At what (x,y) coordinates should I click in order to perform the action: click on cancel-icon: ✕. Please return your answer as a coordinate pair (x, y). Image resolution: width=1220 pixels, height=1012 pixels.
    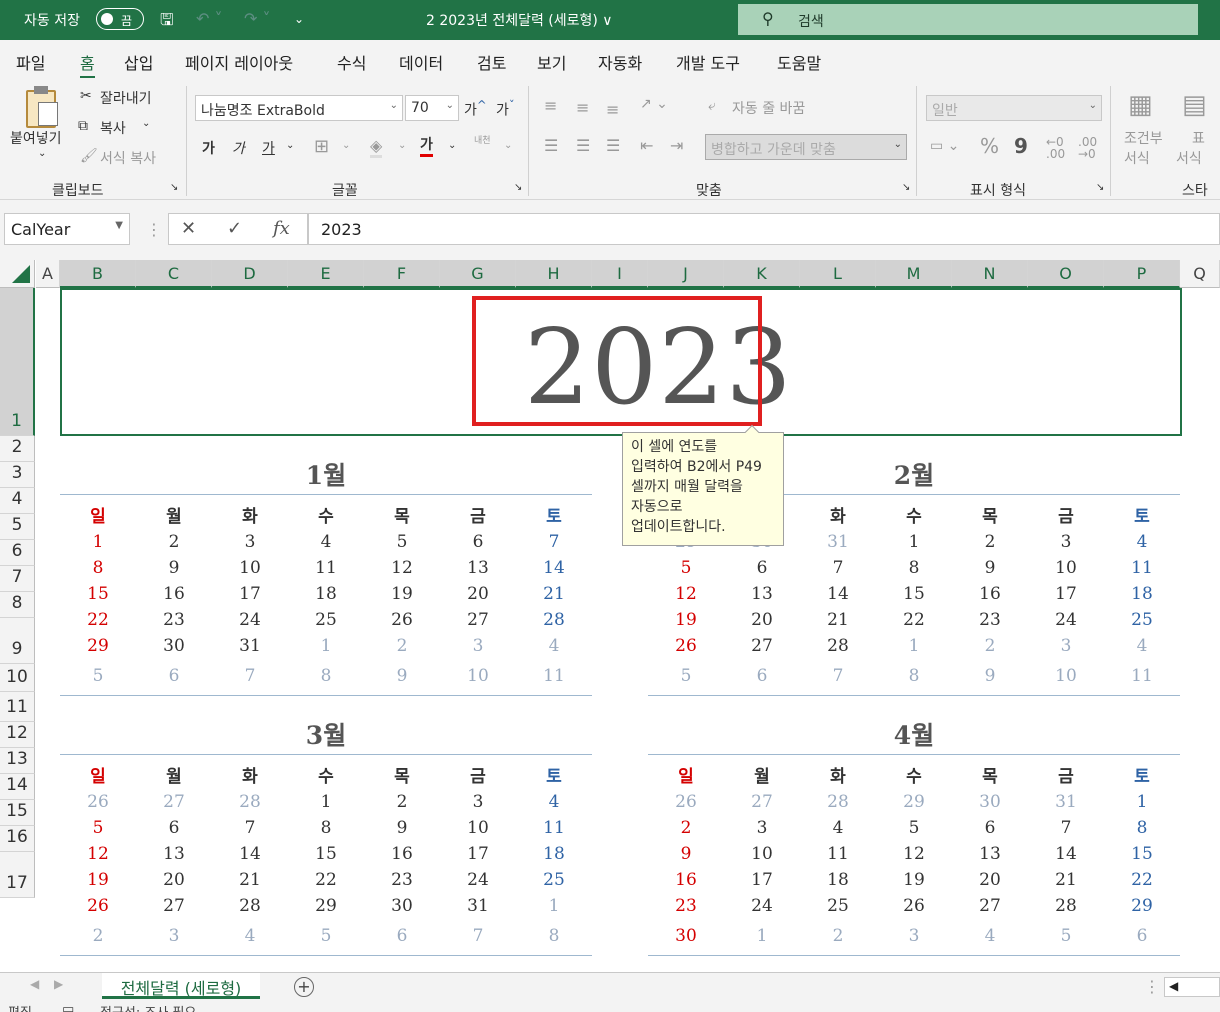
    Looking at the image, I should click on (188, 228).